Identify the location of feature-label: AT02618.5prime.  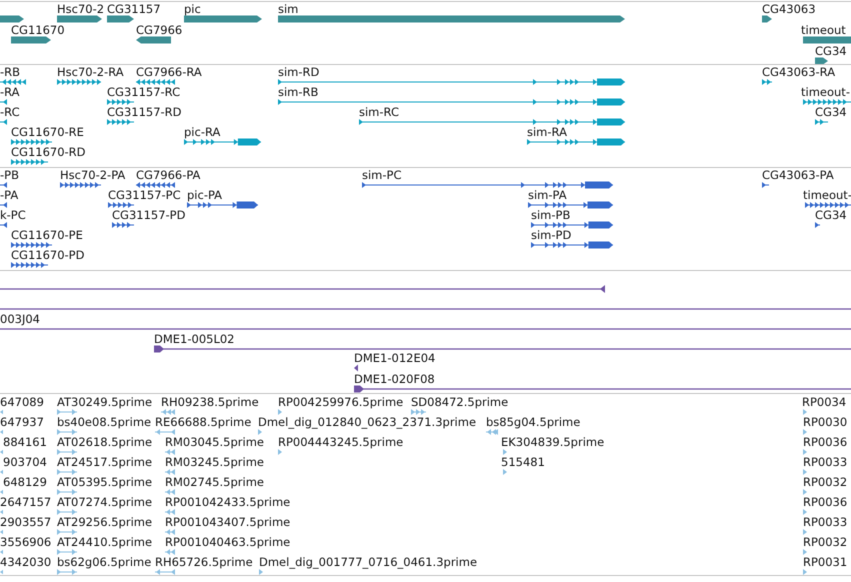
(104, 442).